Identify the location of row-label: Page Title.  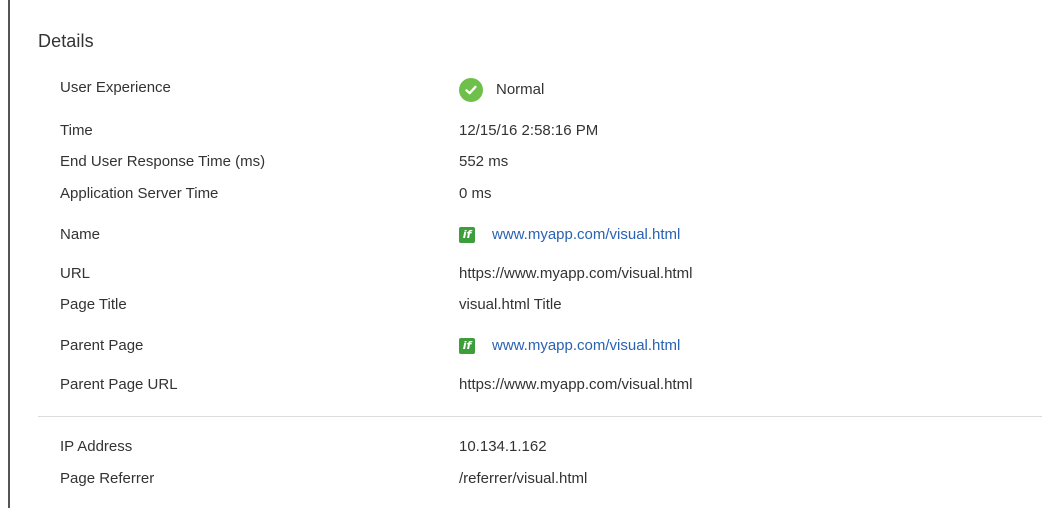
(93, 304).